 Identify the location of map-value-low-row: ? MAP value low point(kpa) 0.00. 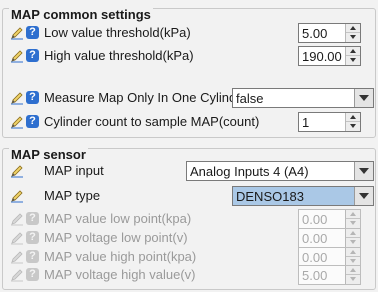
(189, 219).